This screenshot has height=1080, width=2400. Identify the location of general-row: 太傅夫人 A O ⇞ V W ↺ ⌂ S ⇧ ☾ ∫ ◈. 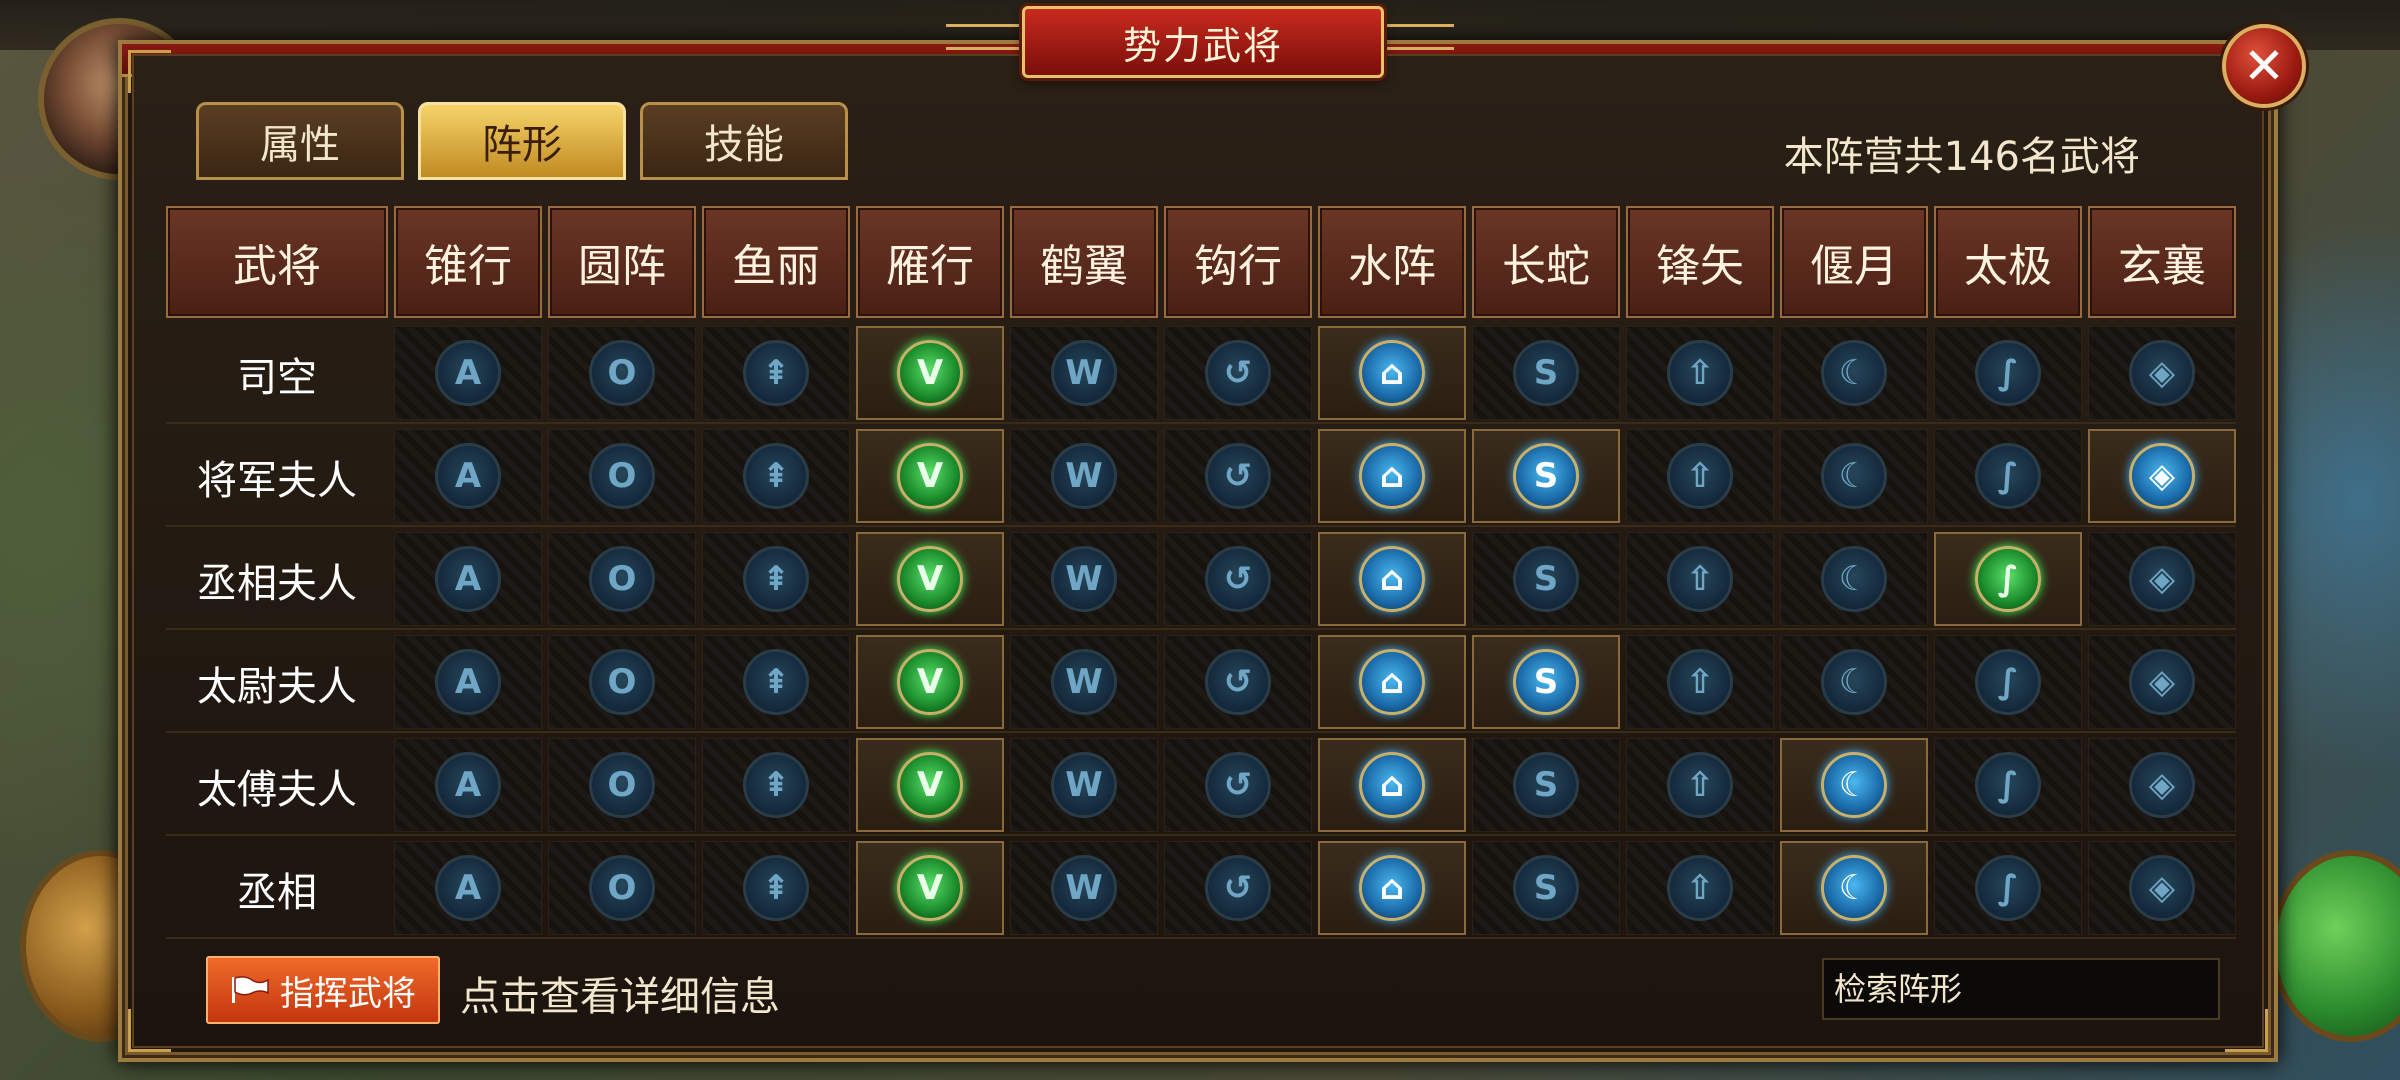
(1201, 787).